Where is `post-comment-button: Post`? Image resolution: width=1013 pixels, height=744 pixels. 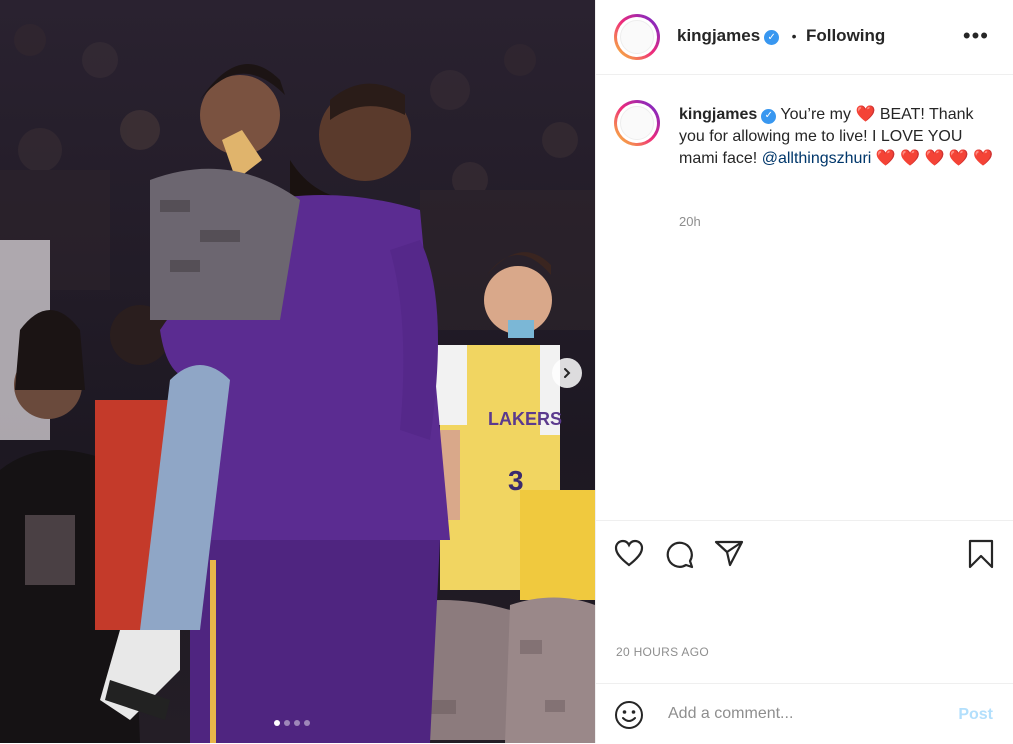
post-comment-button: Post is located at coordinates (975, 715).